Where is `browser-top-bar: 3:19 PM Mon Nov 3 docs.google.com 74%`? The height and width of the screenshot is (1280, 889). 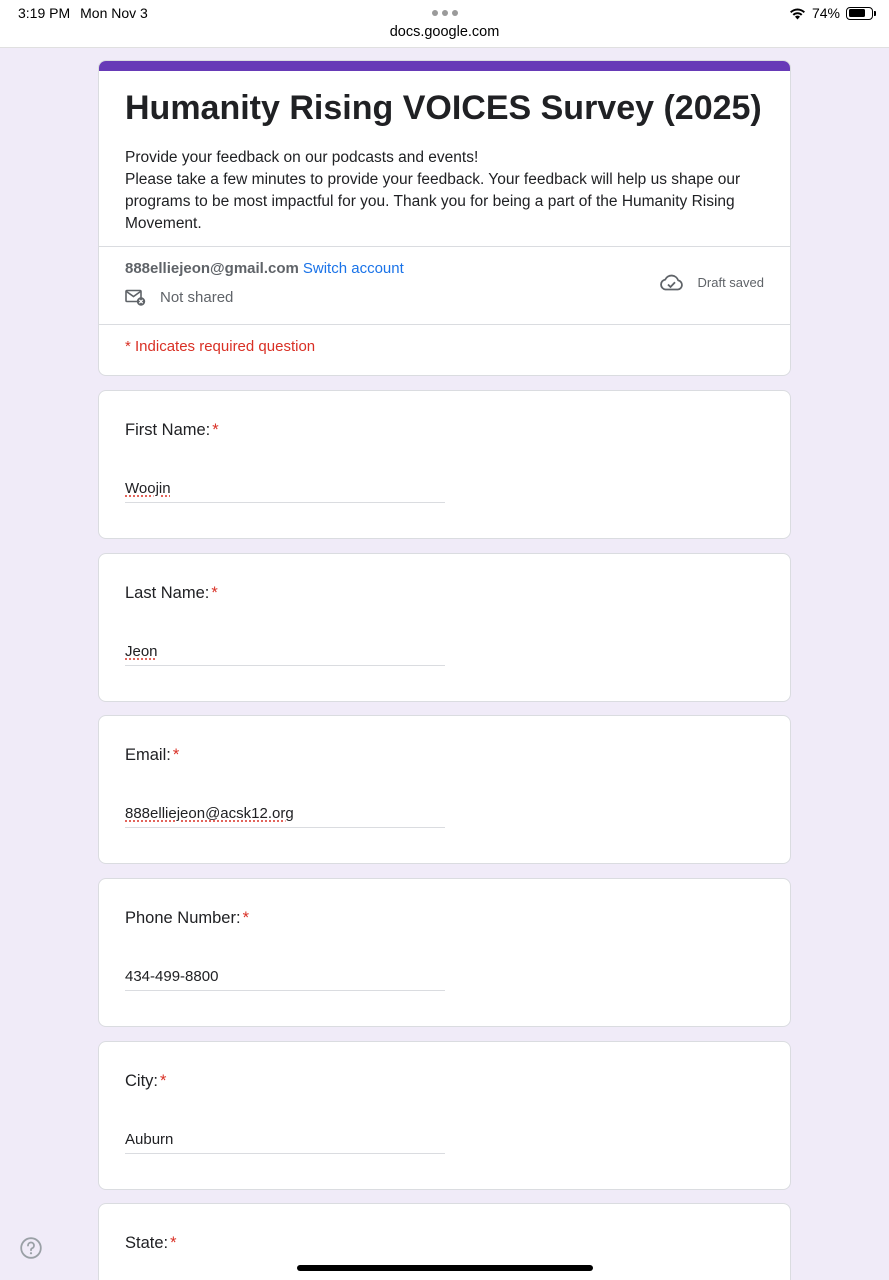
browser-top-bar: 3:19 PM Mon Nov 3 docs.google.com 74% is located at coordinates (444, 24).